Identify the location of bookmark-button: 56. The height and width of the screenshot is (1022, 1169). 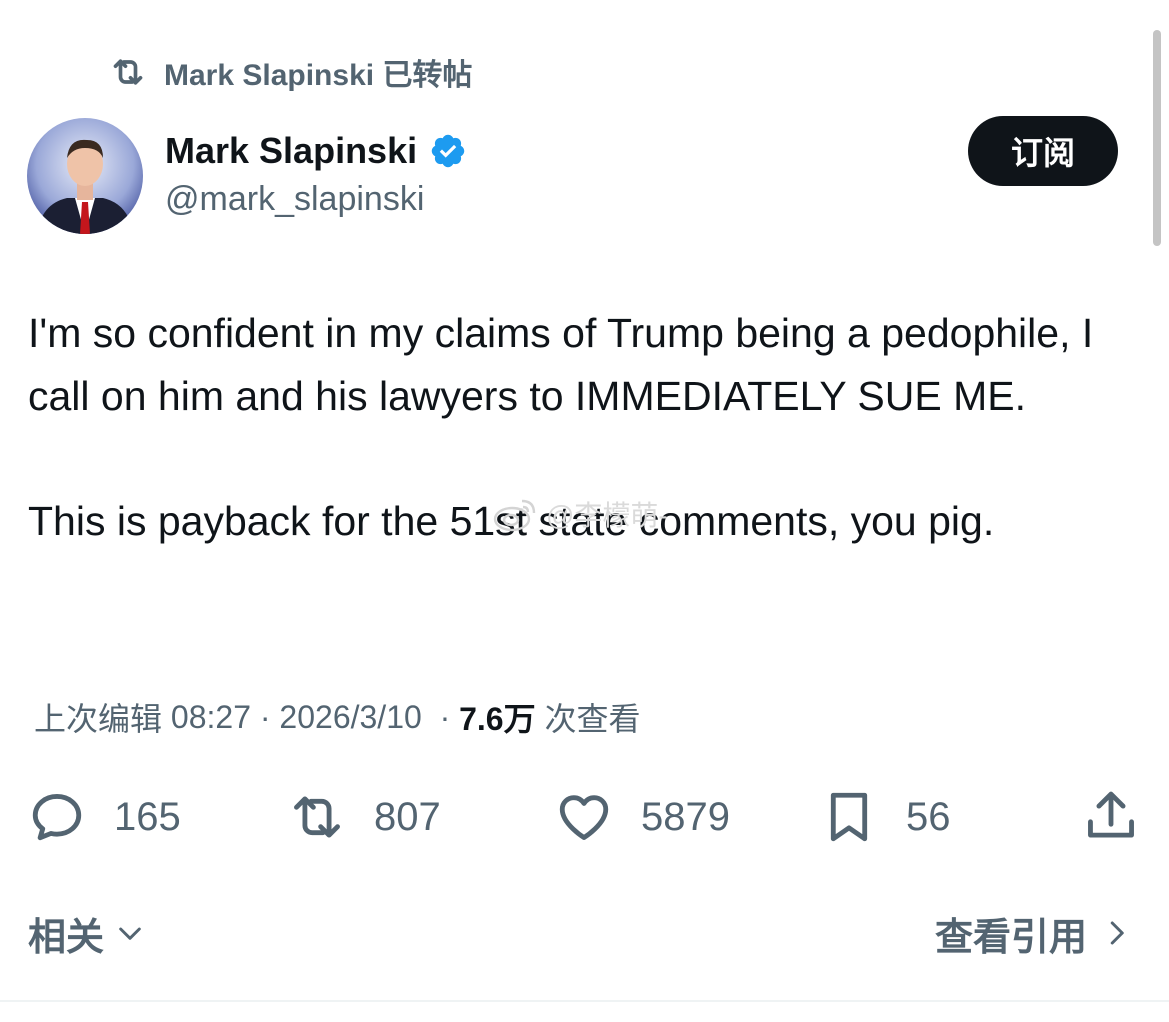
(885, 817).